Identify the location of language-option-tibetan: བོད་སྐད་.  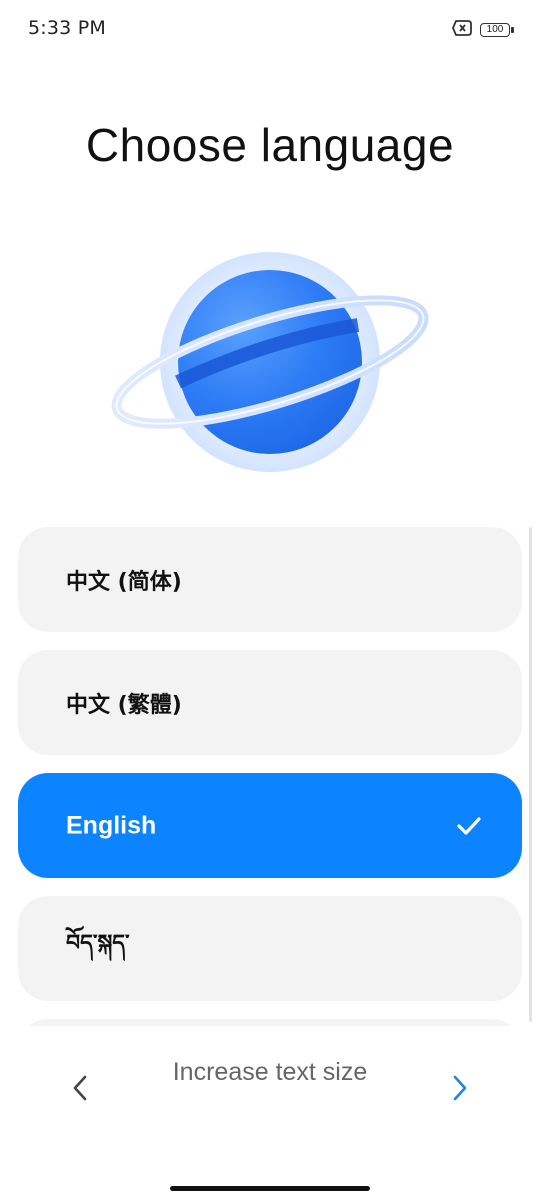
(270, 948).